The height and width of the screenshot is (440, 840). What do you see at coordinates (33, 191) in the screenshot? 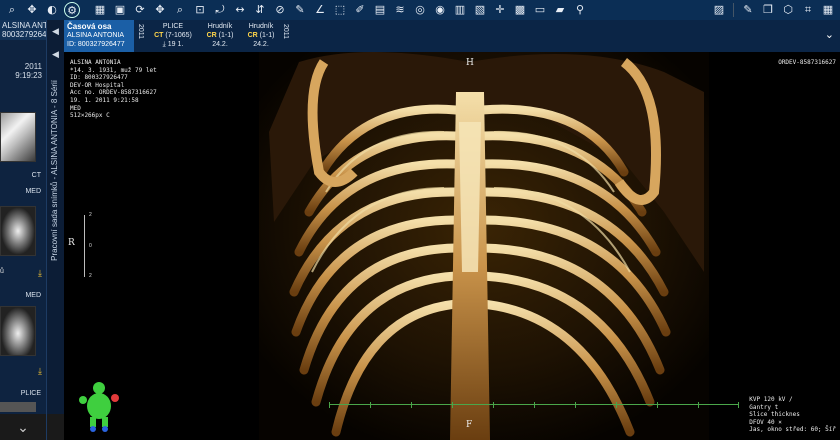
I see `series-label: MED` at bounding box center [33, 191].